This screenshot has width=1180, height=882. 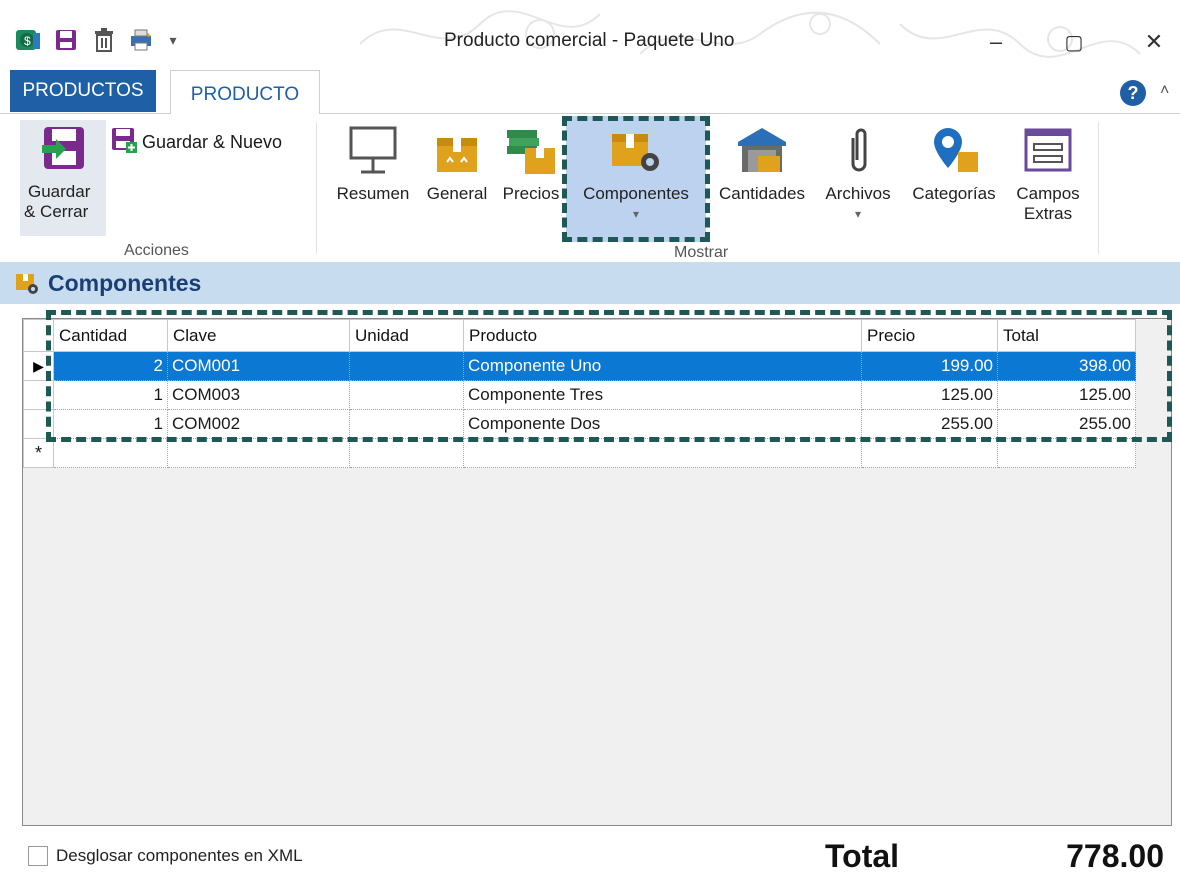 I want to click on campos-extras-label-1: Campos, so click(x=1048, y=193).